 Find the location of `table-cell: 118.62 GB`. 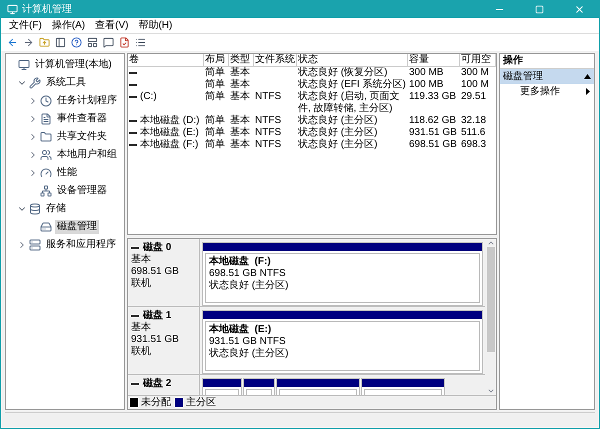

table-cell: 118.62 GB is located at coordinates (432, 121).